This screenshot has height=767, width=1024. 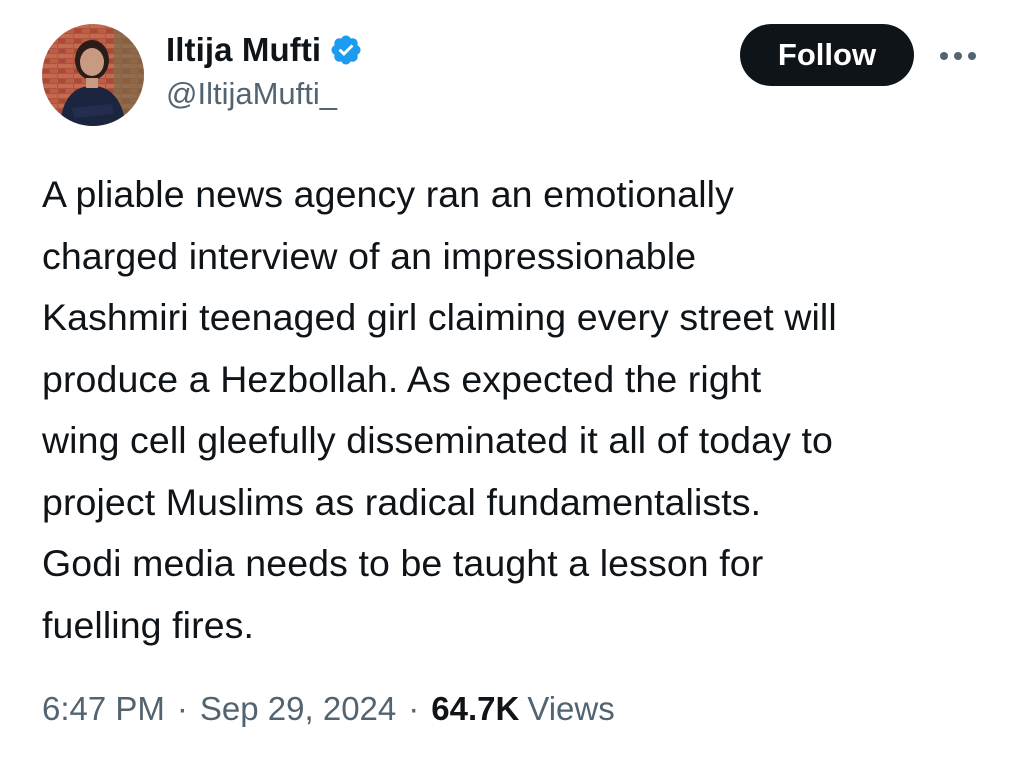 I want to click on more-horizontal-icon, so click(x=958, y=56).